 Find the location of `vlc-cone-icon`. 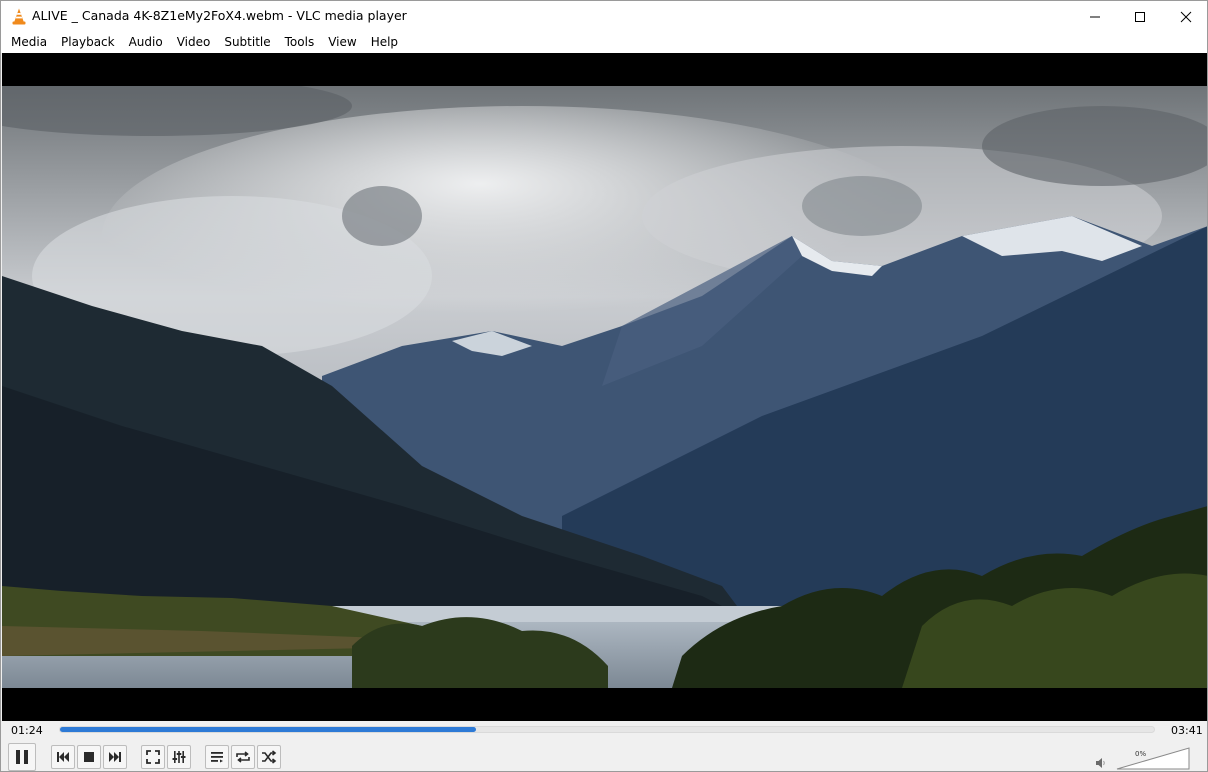

vlc-cone-icon is located at coordinates (19, 16).